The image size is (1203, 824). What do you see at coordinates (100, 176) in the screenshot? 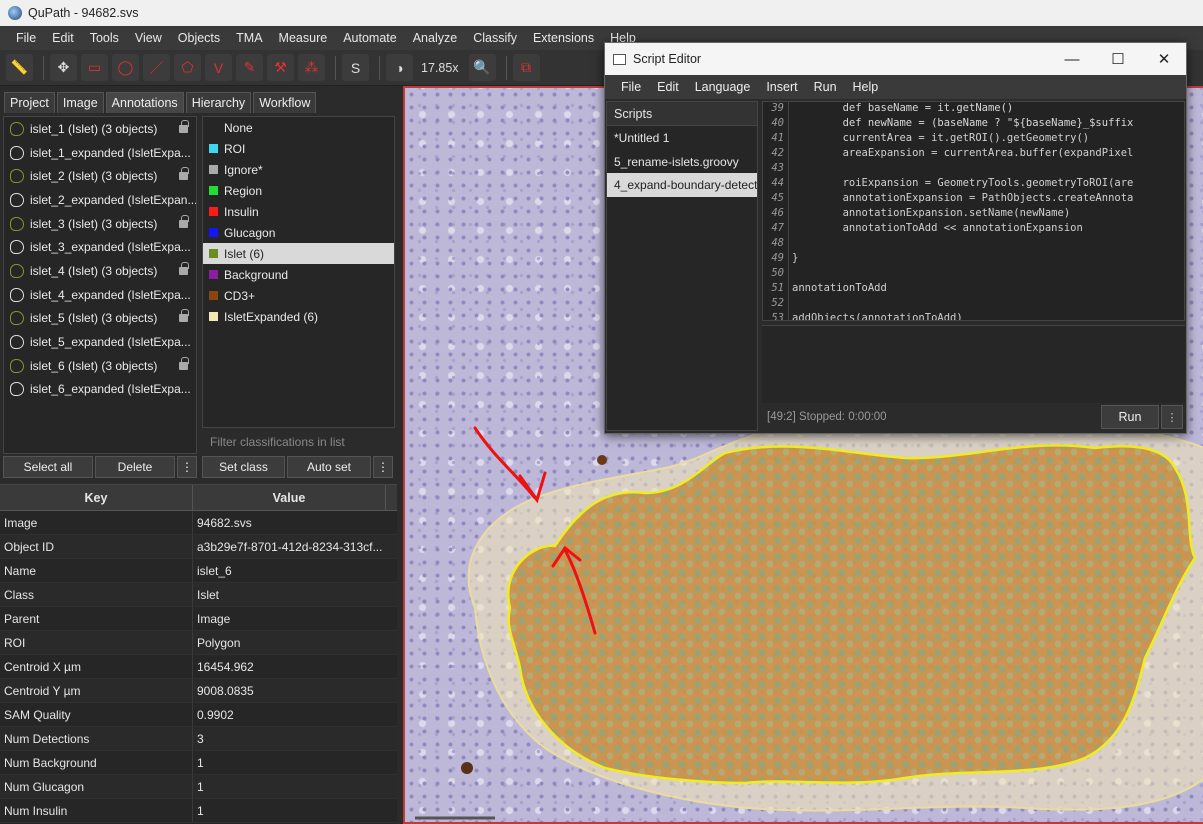
I see `list-item: islet_2 (Islet) (3 objects)` at bounding box center [100, 176].